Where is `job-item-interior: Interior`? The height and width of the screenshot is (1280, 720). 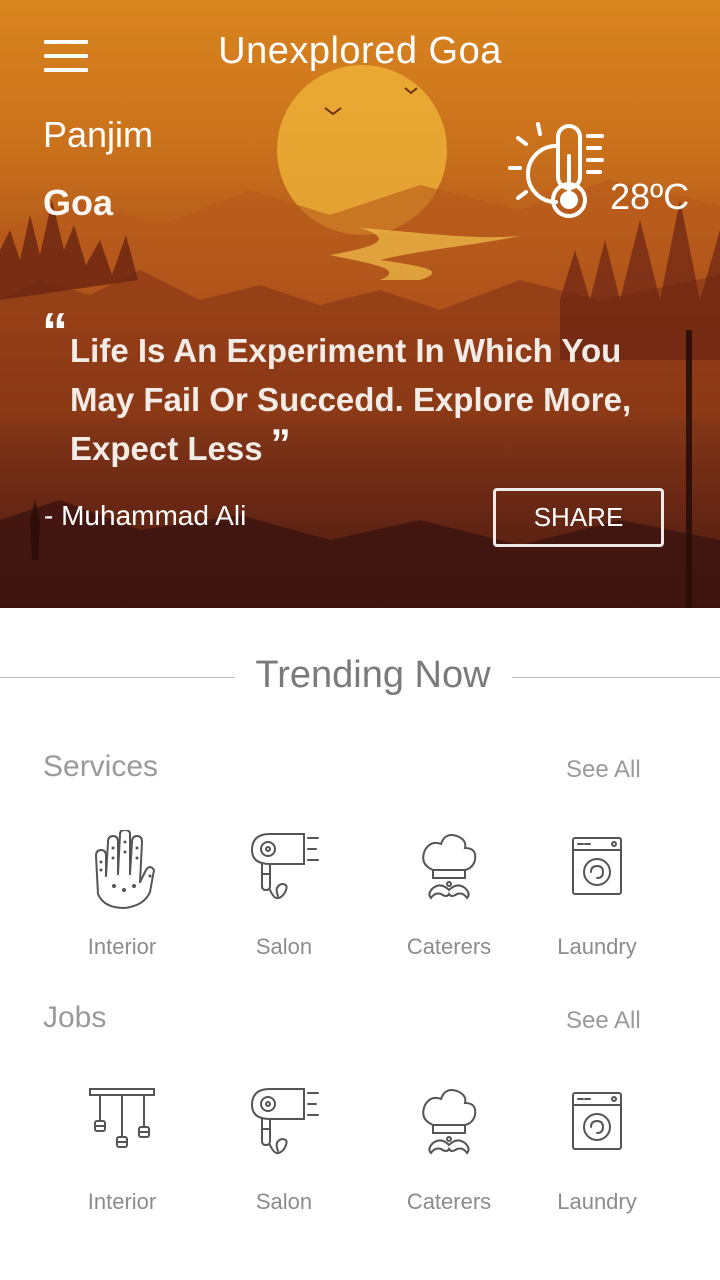
job-item-interior: Interior is located at coordinates (122, 1150).